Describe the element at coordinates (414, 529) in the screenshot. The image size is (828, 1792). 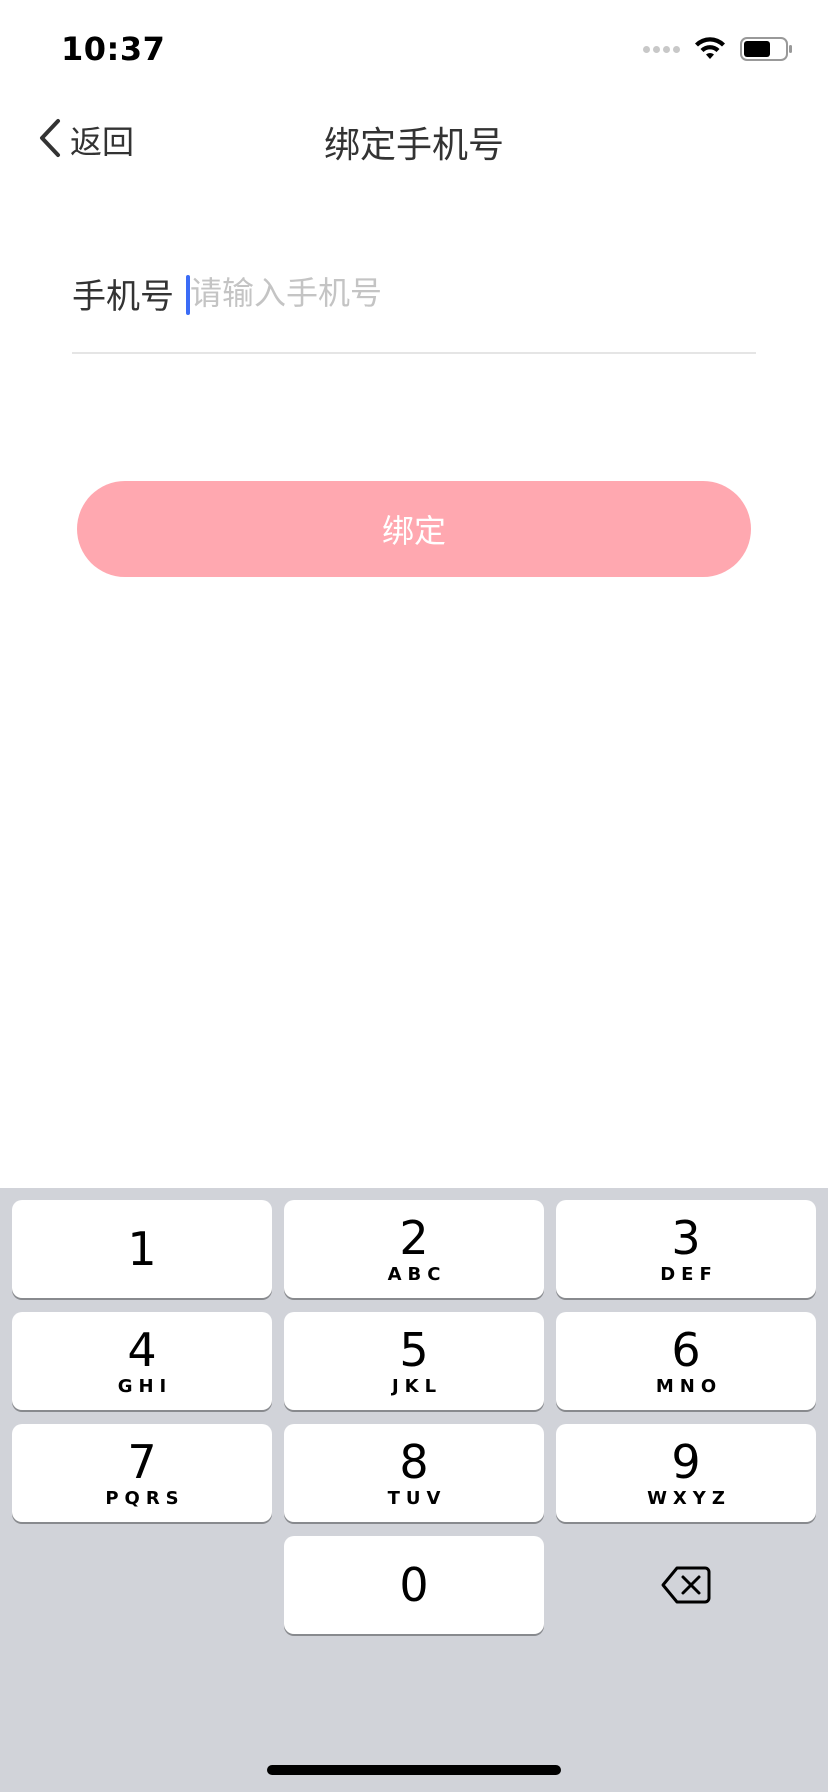
I see `bind-button: 绑定` at that location.